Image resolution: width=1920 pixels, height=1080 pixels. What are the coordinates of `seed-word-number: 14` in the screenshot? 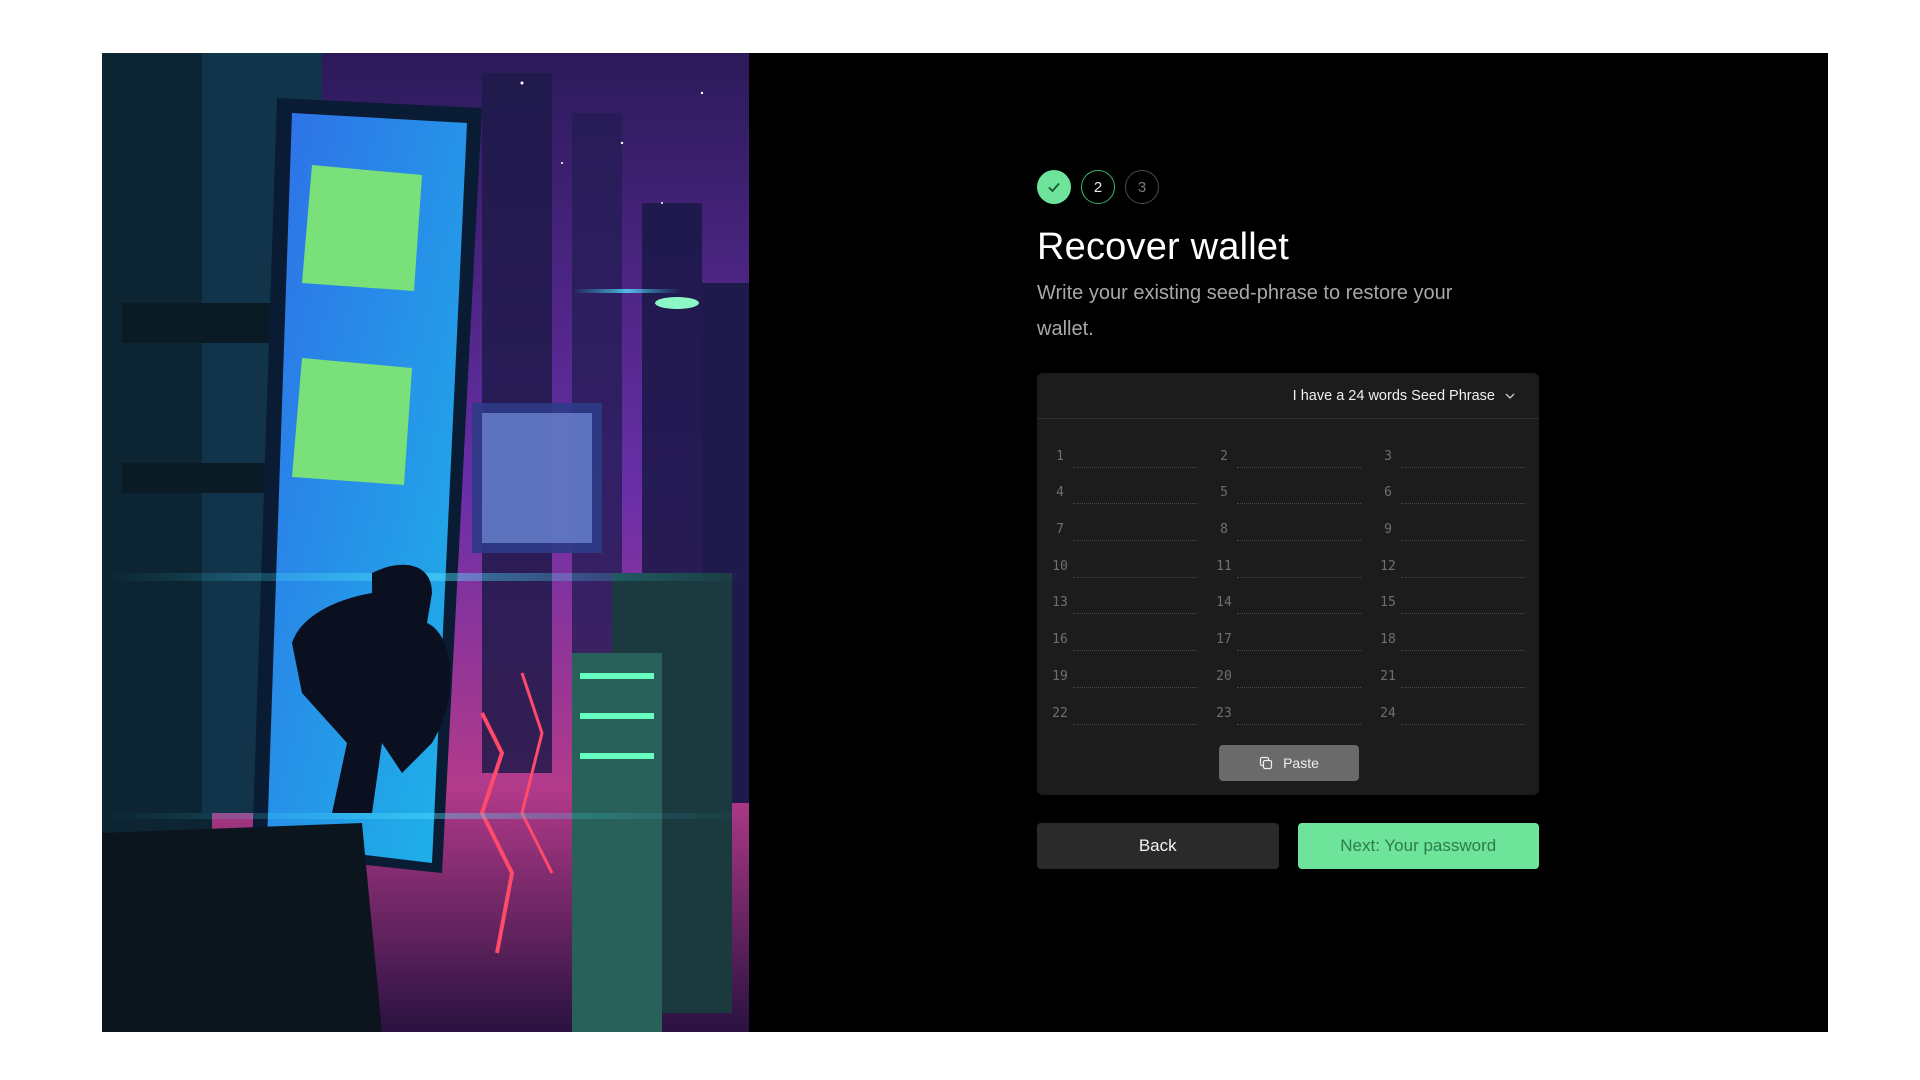 It's located at (1224, 603).